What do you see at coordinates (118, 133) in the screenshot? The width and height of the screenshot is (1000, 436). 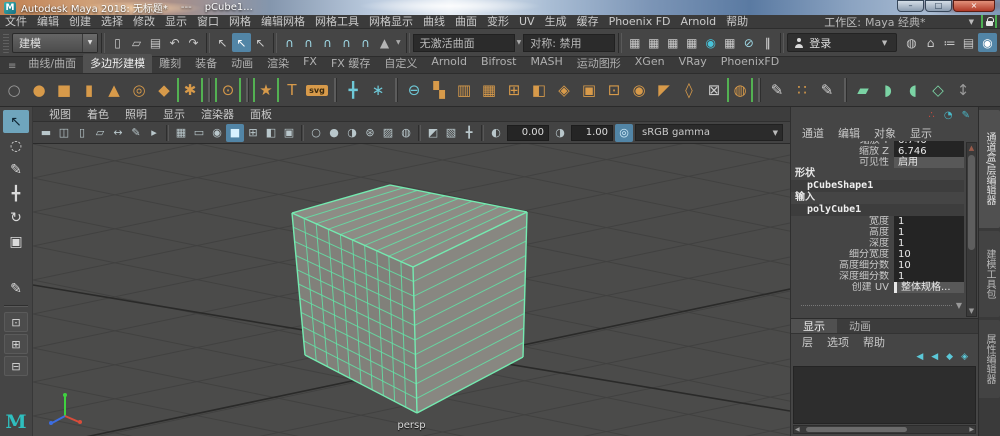 I see `2d-pan-zoom-icon: ↔` at bounding box center [118, 133].